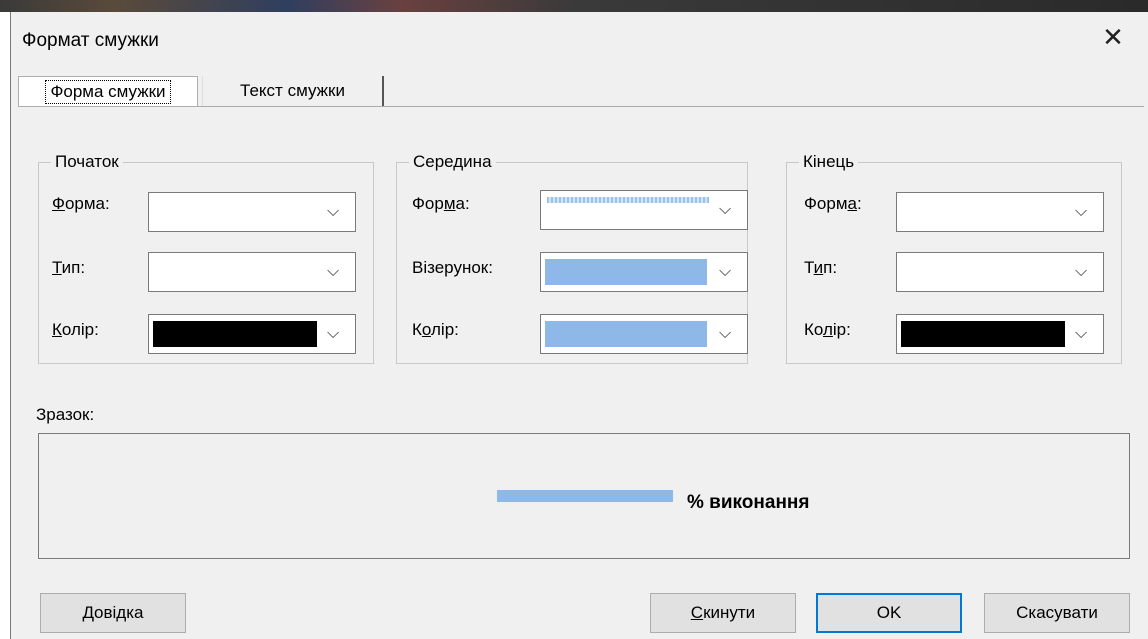  I want to click on end-color-label: Колір:, so click(827, 329).